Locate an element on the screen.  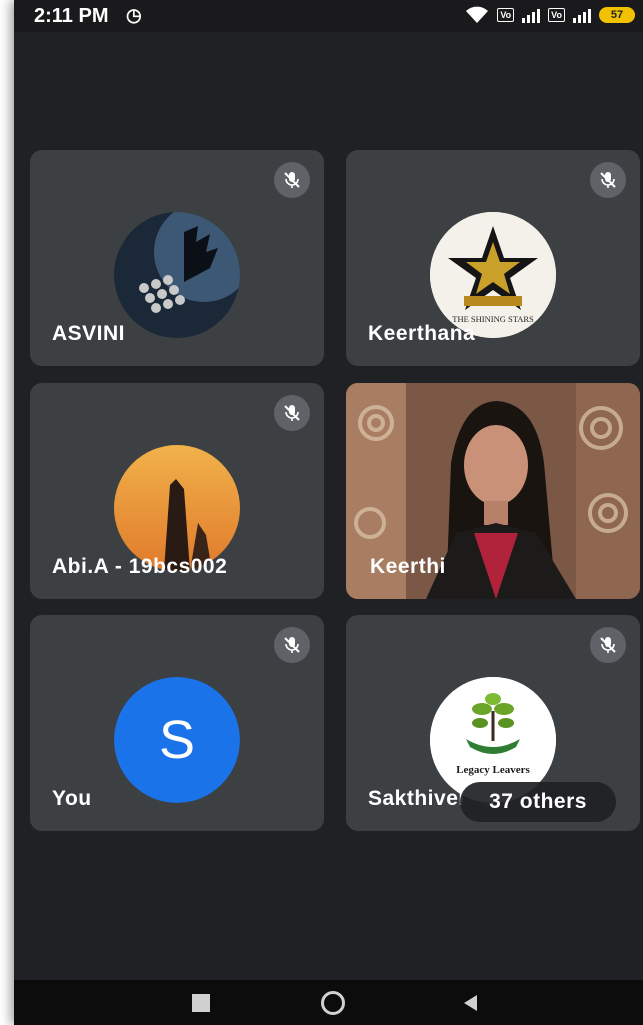
status-time: 2:11 PM is located at coordinates (71, 16).